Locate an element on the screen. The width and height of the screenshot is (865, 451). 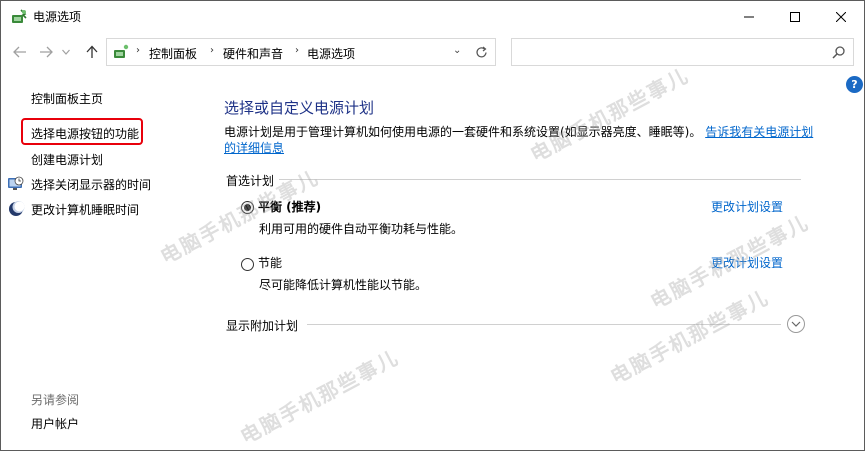
page-title: 选择或自定义电源计划 is located at coordinates (299, 108).